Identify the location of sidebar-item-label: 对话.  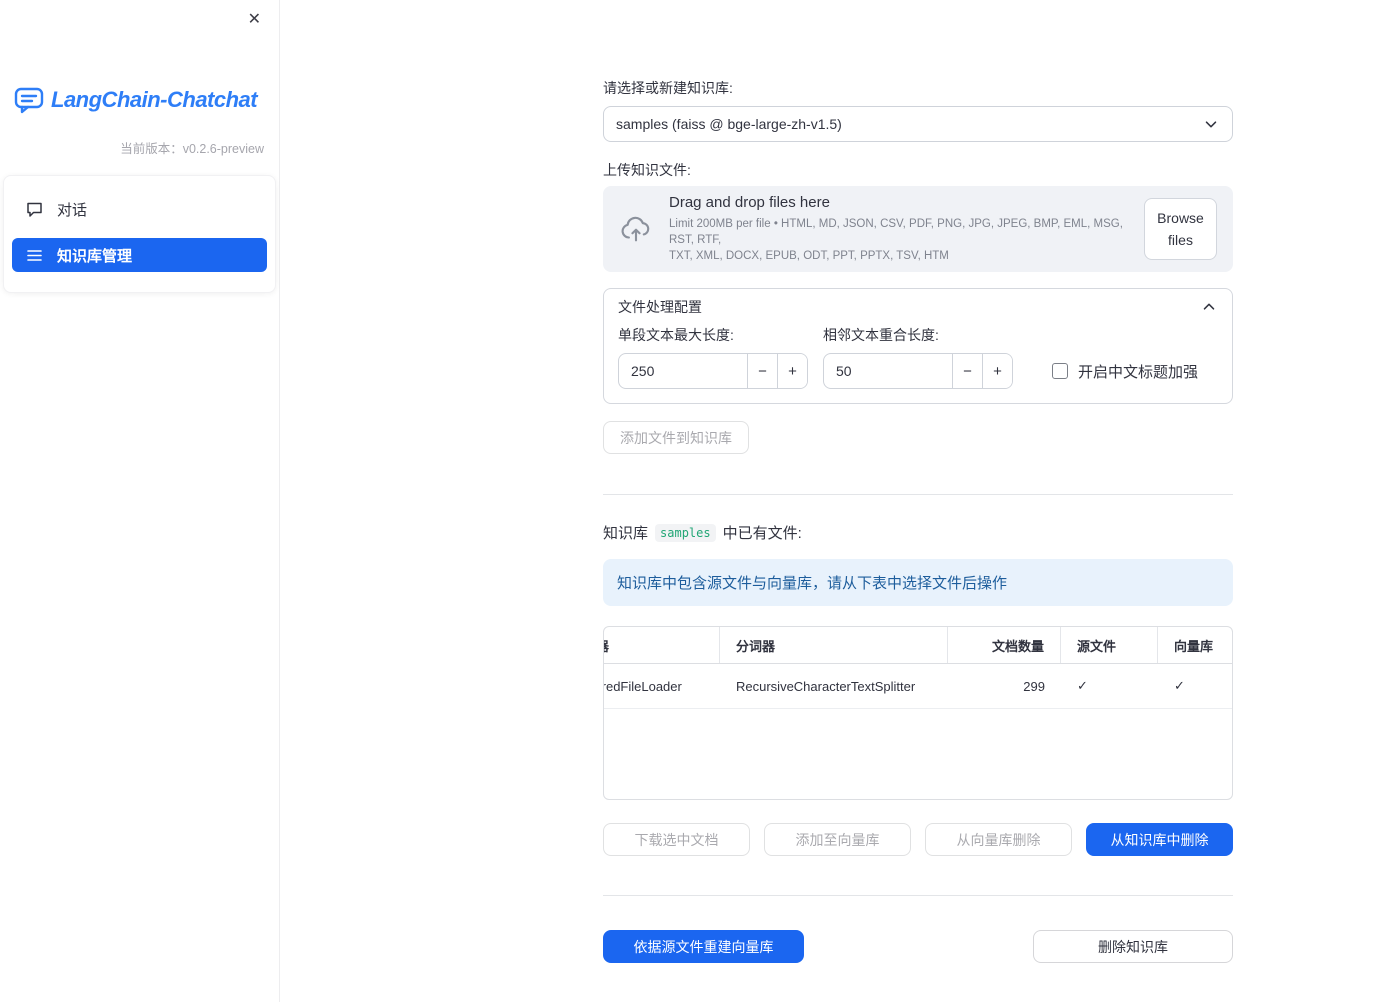
(72, 210).